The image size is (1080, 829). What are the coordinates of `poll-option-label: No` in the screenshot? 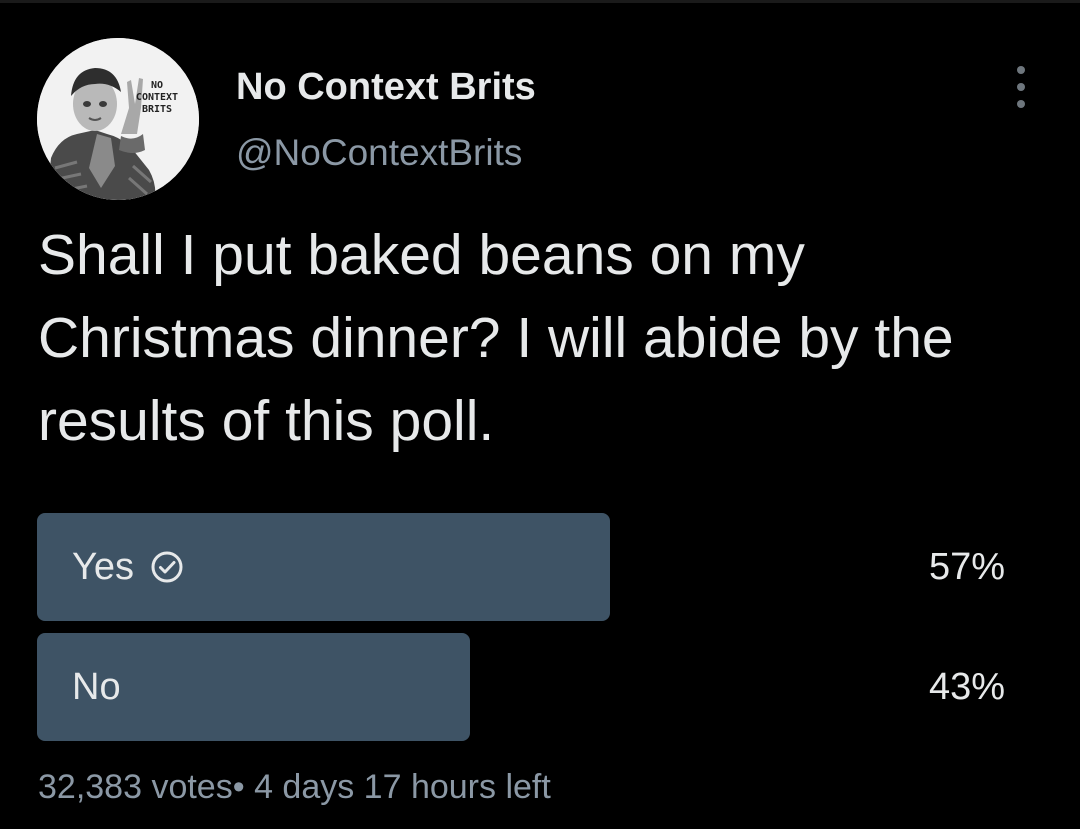 It's located at (96, 686).